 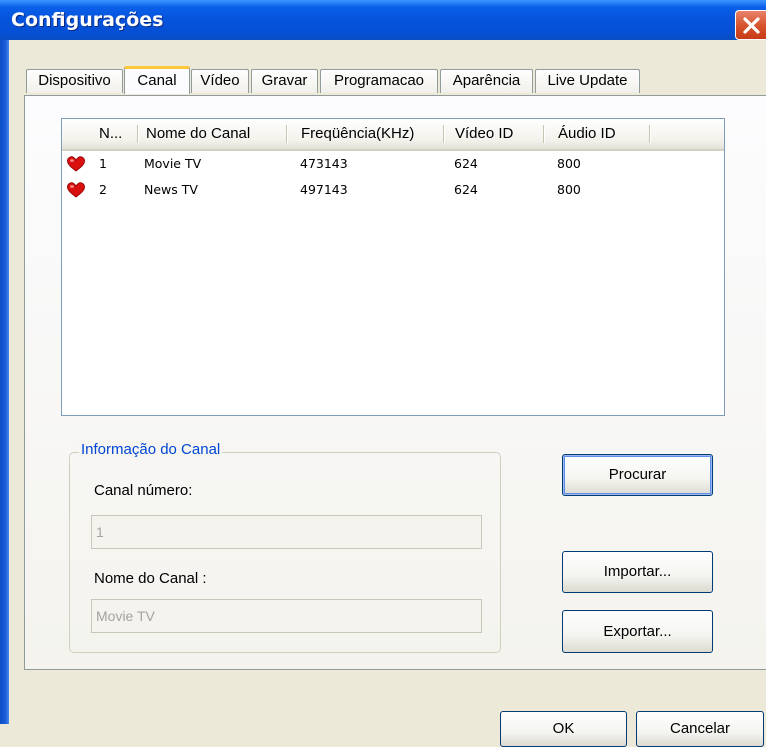 What do you see at coordinates (393, 164) in the screenshot?
I see `channel-row: 1 Movie TV 473143 624 800` at bounding box center [393, 164].